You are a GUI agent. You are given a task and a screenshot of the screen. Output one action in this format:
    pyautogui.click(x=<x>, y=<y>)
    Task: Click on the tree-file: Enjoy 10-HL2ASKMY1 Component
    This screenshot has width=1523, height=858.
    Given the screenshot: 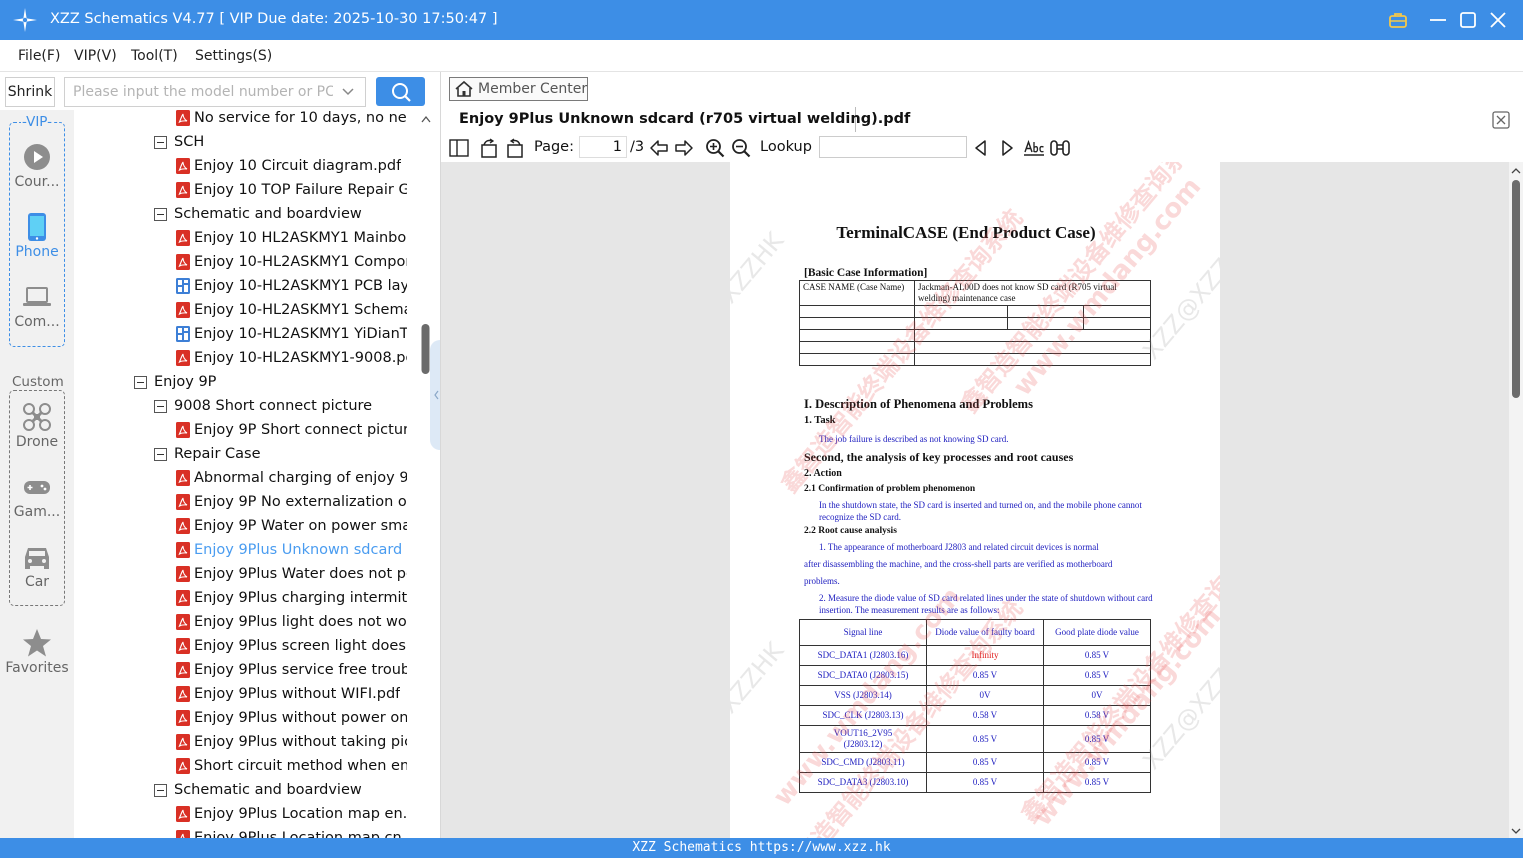 What is the action you would take?
    pyautogui.click(x=291, y=262)
    